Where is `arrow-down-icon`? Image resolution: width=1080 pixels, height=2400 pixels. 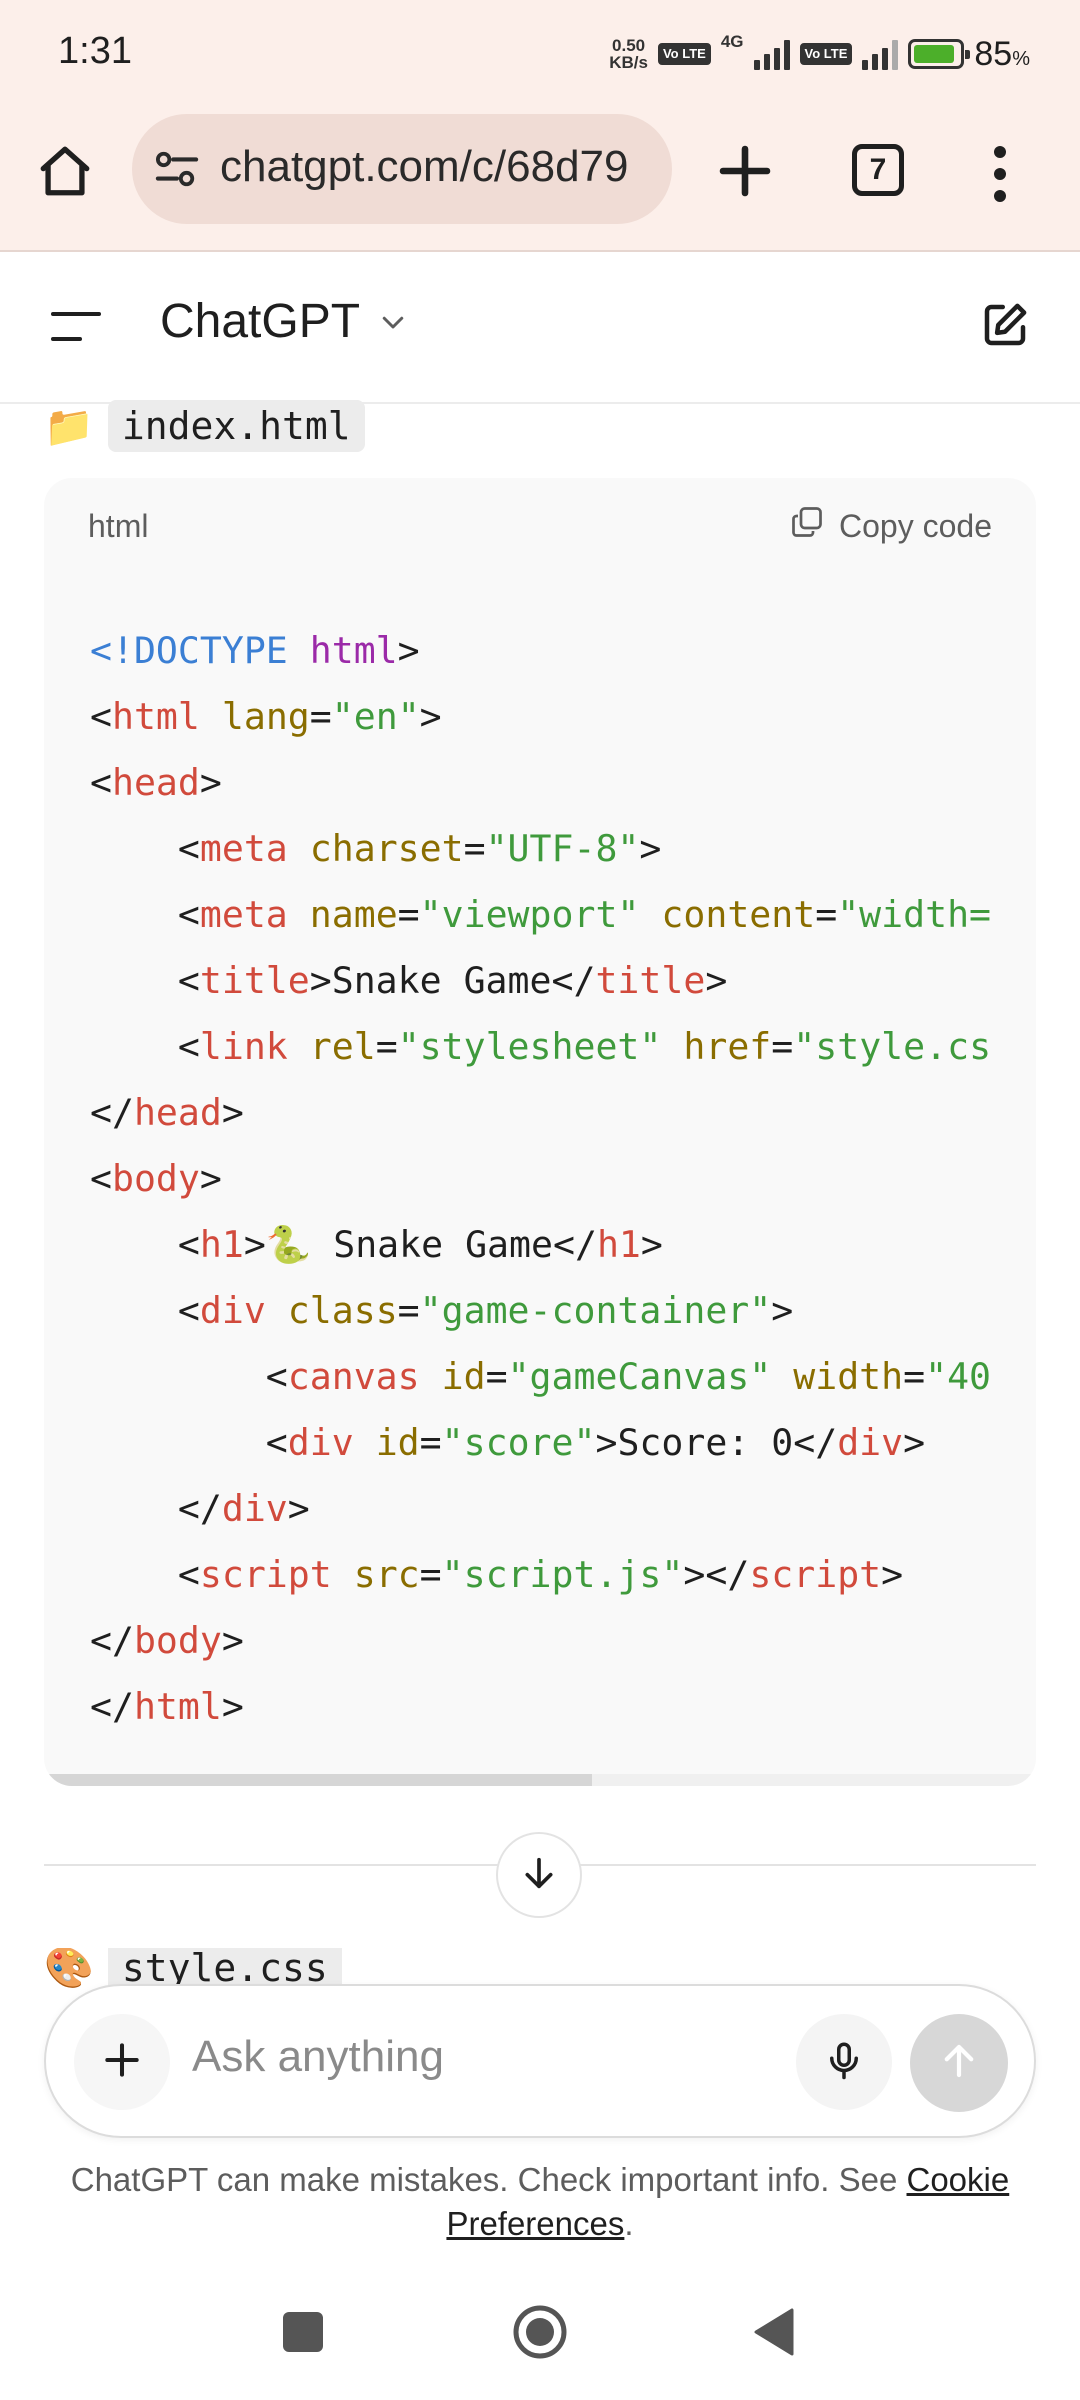
arrow-down-icon is located at coordinates (539, 1875).